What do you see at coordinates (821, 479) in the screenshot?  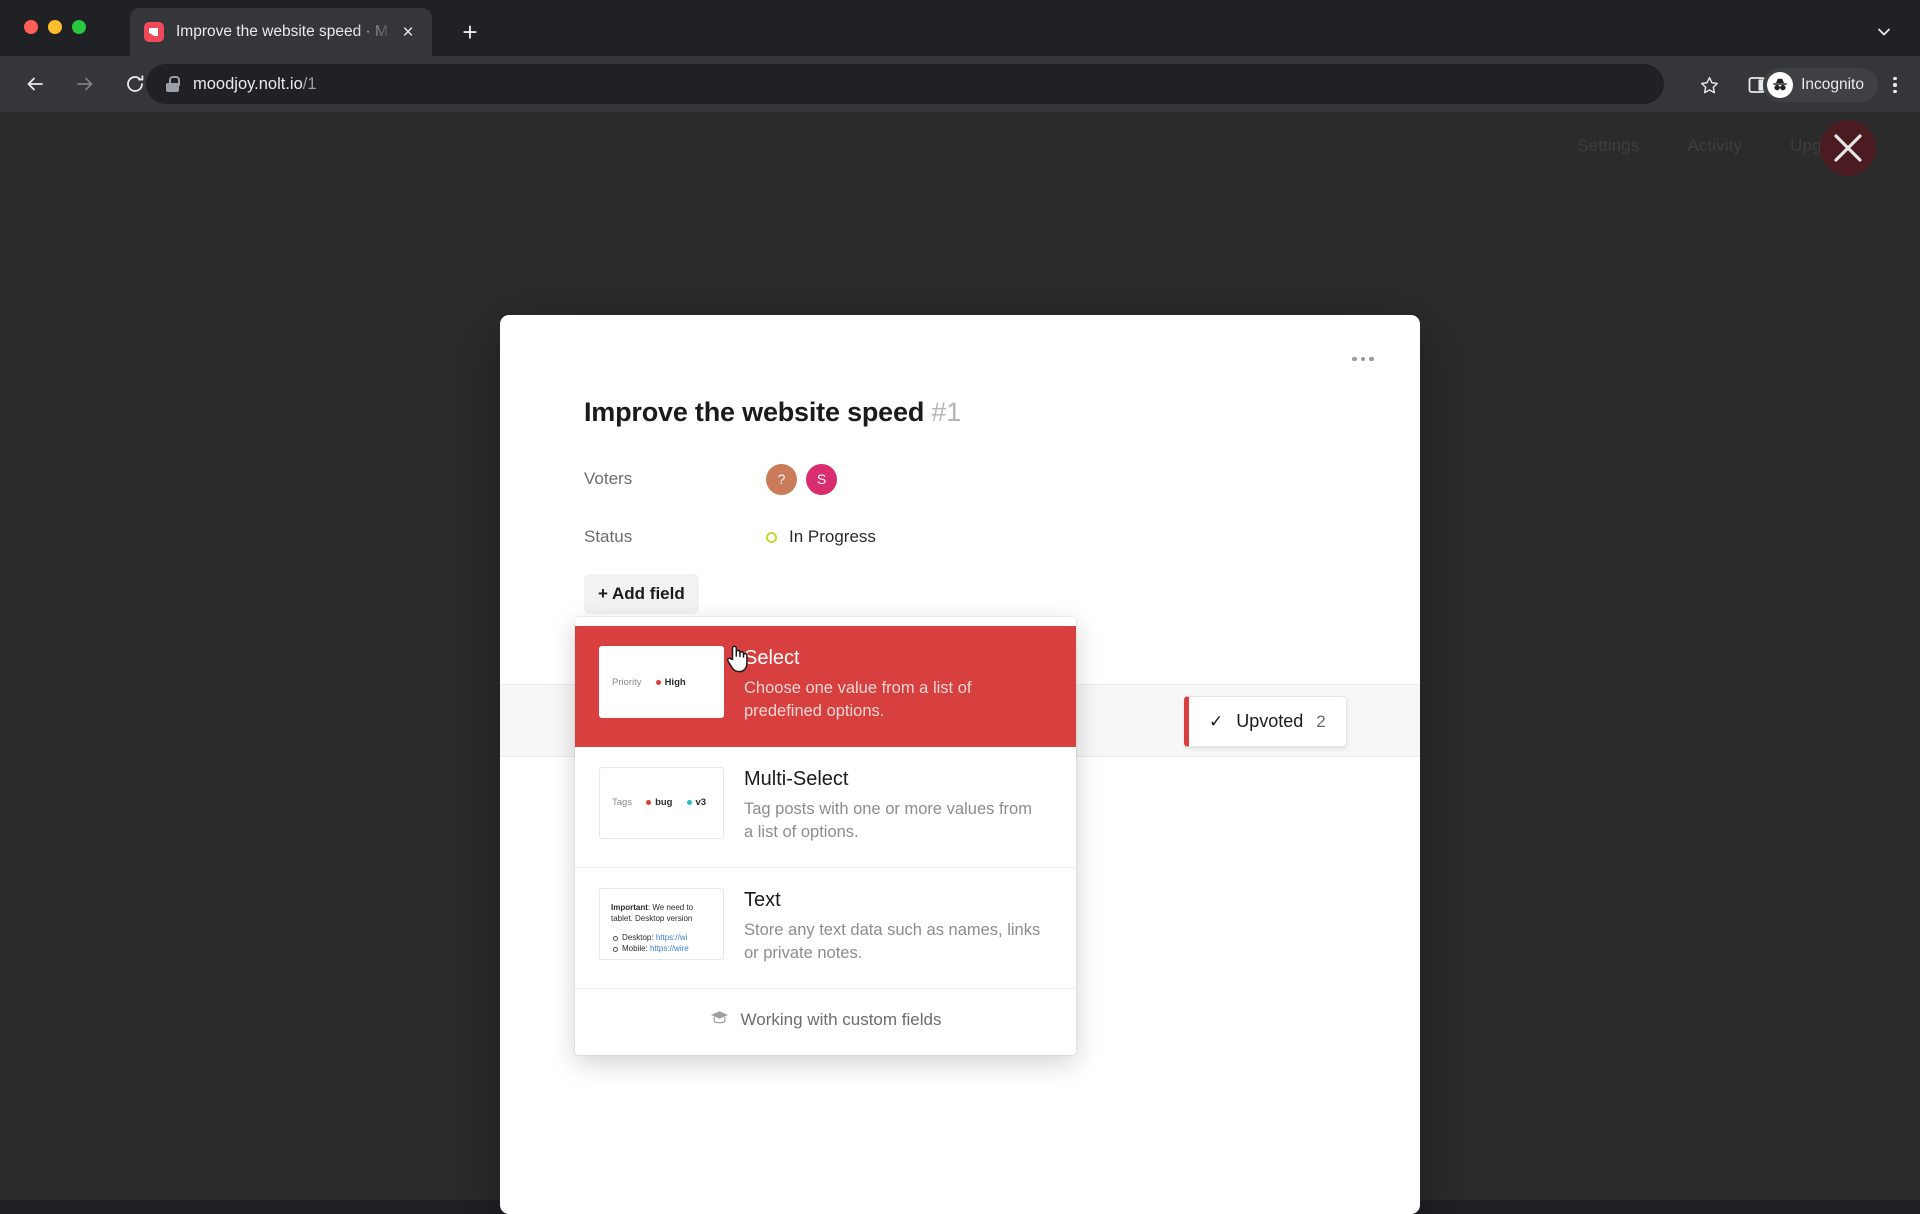 I see `voter-avatar: S` at bounding box center [821, 479].